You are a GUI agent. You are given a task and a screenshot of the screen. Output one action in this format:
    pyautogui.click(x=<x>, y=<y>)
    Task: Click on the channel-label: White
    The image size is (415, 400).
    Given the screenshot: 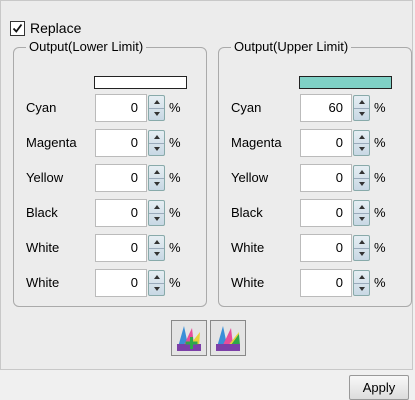 What is the action you would take?
    pyautogui.click(x=248, y=282)
    